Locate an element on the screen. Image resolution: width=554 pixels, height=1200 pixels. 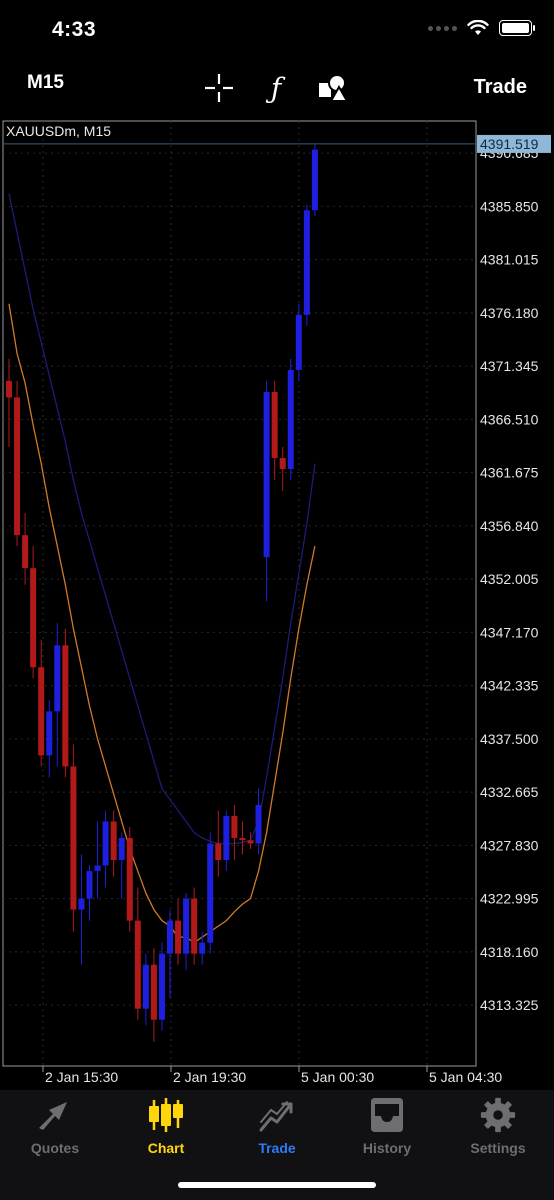
trade-line-icon is located at coordinates (276, 1116).